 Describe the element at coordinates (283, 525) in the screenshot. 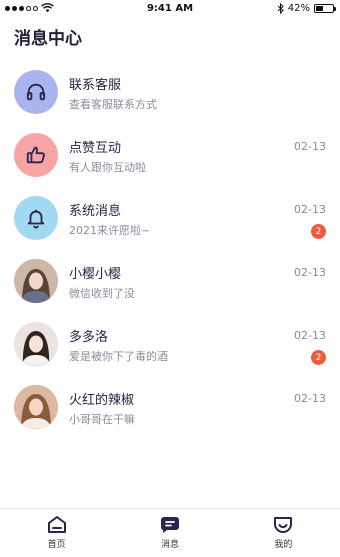

I see `profile-icon` at that location.